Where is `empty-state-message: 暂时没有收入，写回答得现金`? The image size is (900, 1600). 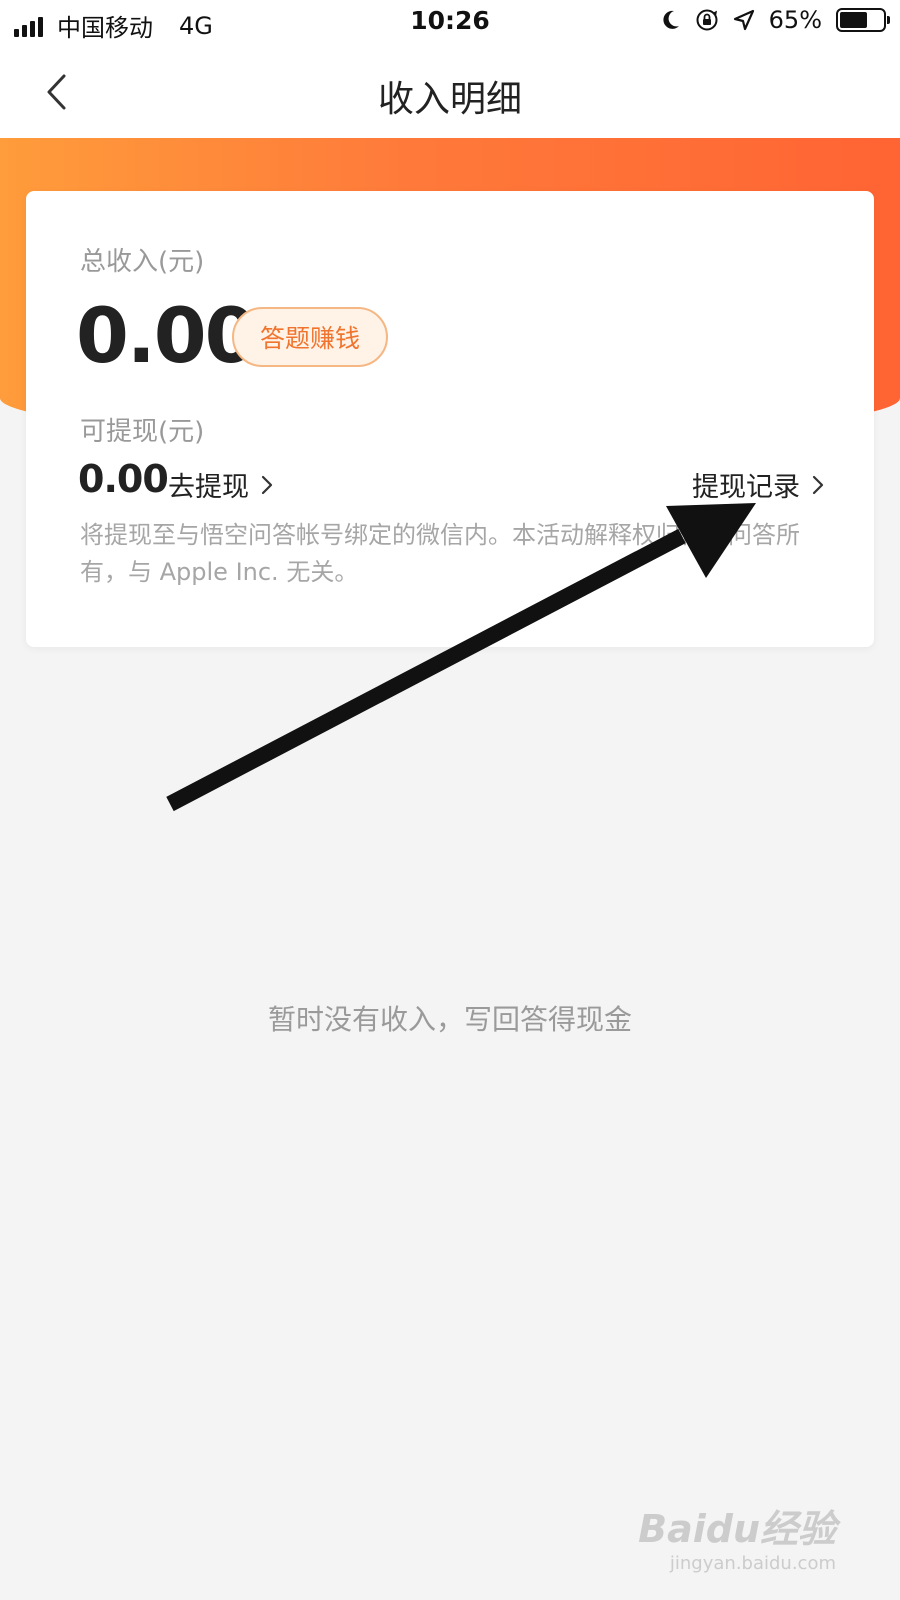 empty-state-message: 暂时没有收入，写回答得现金 is located at coordinates (449, 1019).